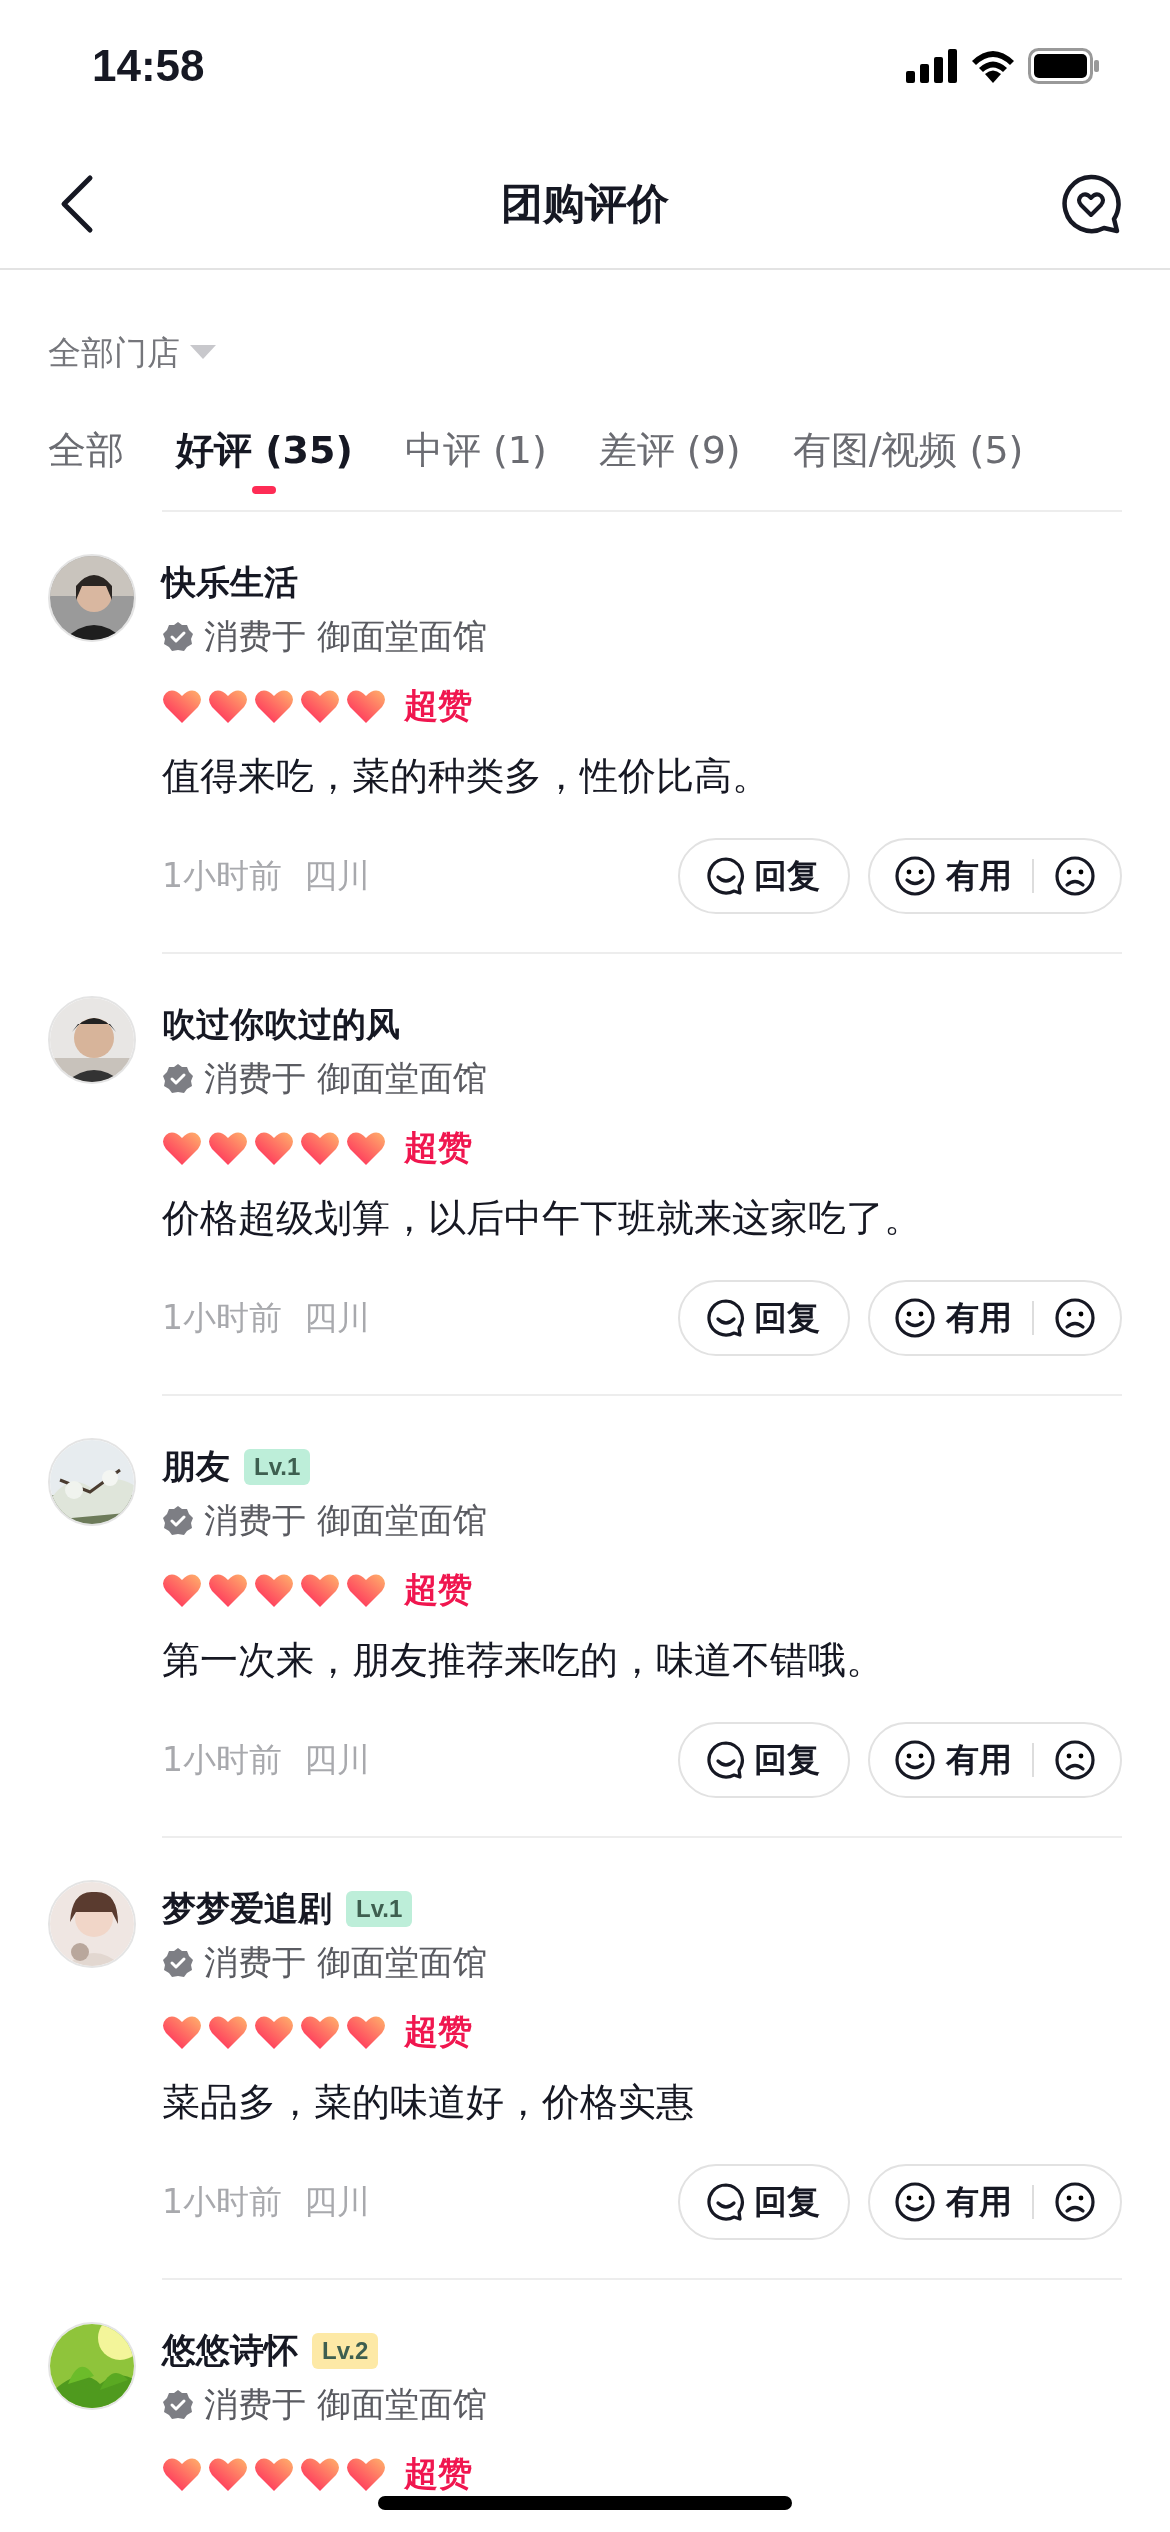 This screenshot has width=1170, height=2532. What do you see at coordinates (1064, 66) in the screenshot?
I see `battery-icon` at bounding box center [1064, 66].